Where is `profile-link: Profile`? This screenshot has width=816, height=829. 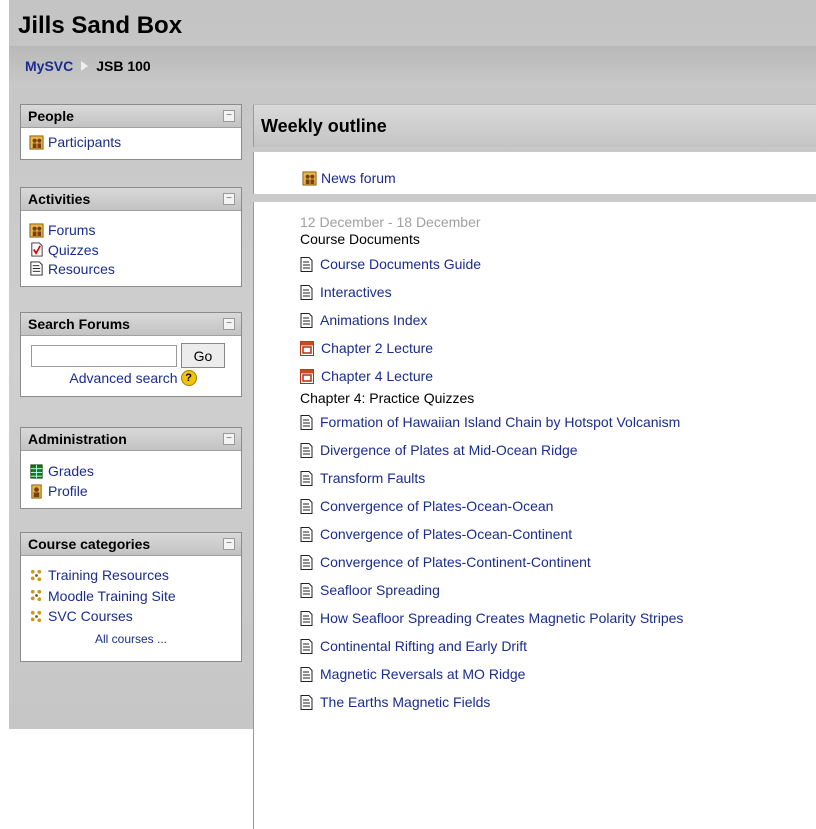 profile-link: Profile is located at coordinates (131, 491).